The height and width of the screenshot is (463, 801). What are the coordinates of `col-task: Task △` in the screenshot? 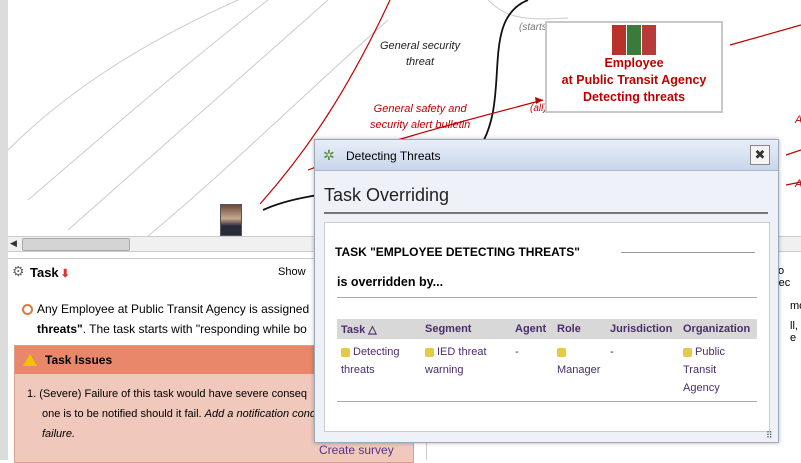 It's located at (379, 329).